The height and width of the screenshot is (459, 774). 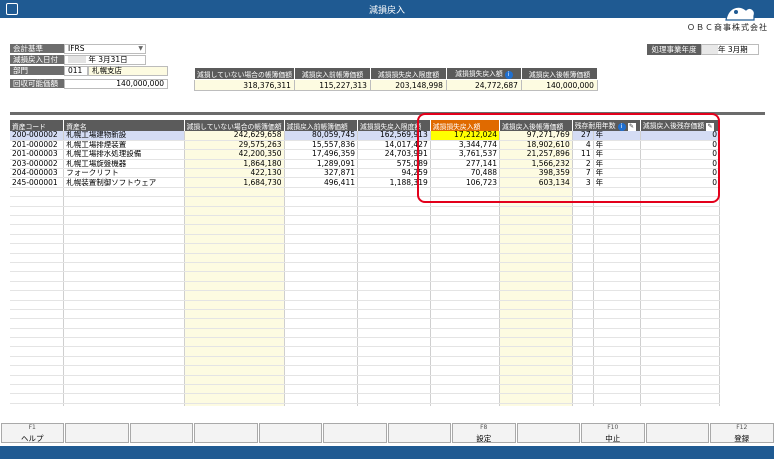 I want to click on recoverable-amount-input: 140,000,000, so click(x=116, y=84).